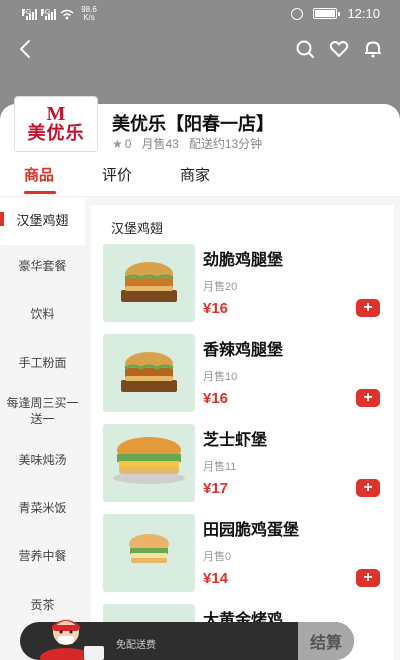  What do you see at coordinates (42, 314) in the screenshot?
I see `sidebar-item: 饮料` at bounding box center [42, 314].